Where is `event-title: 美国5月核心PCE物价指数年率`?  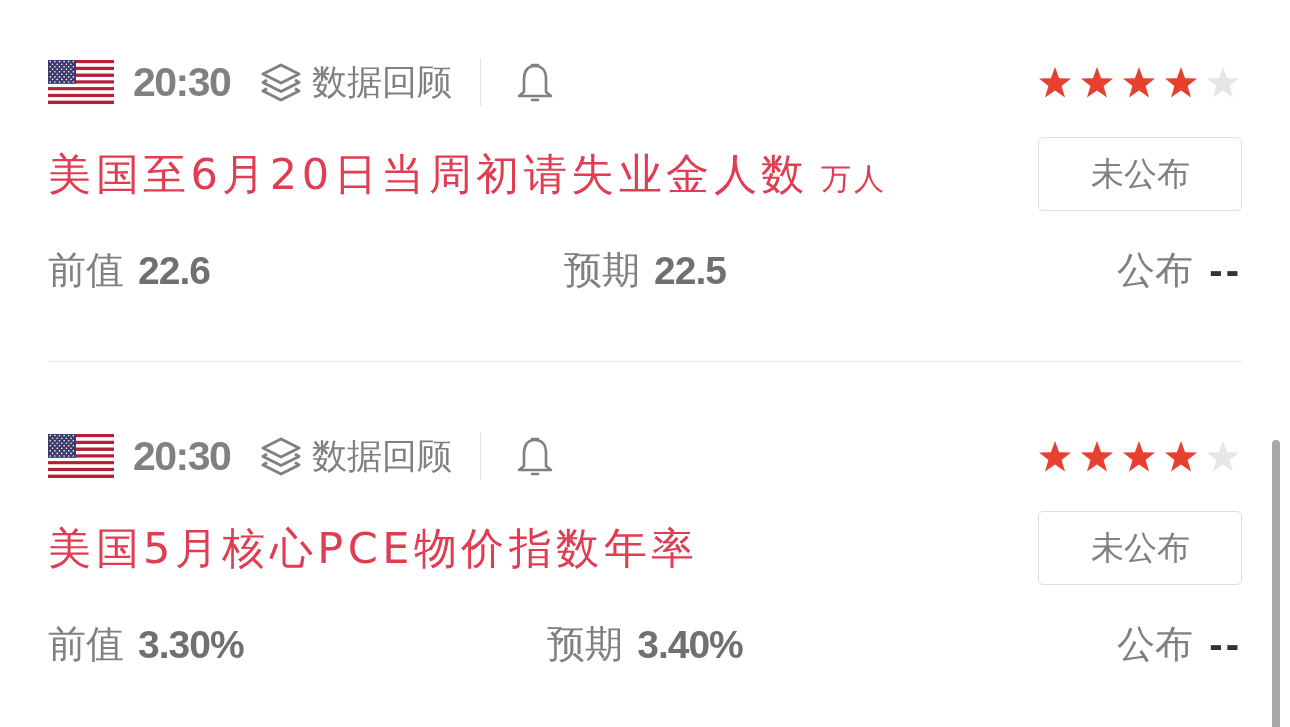
event-title: 美国5月核心PCE物价指数年率 is located at coordinates (373, 548).